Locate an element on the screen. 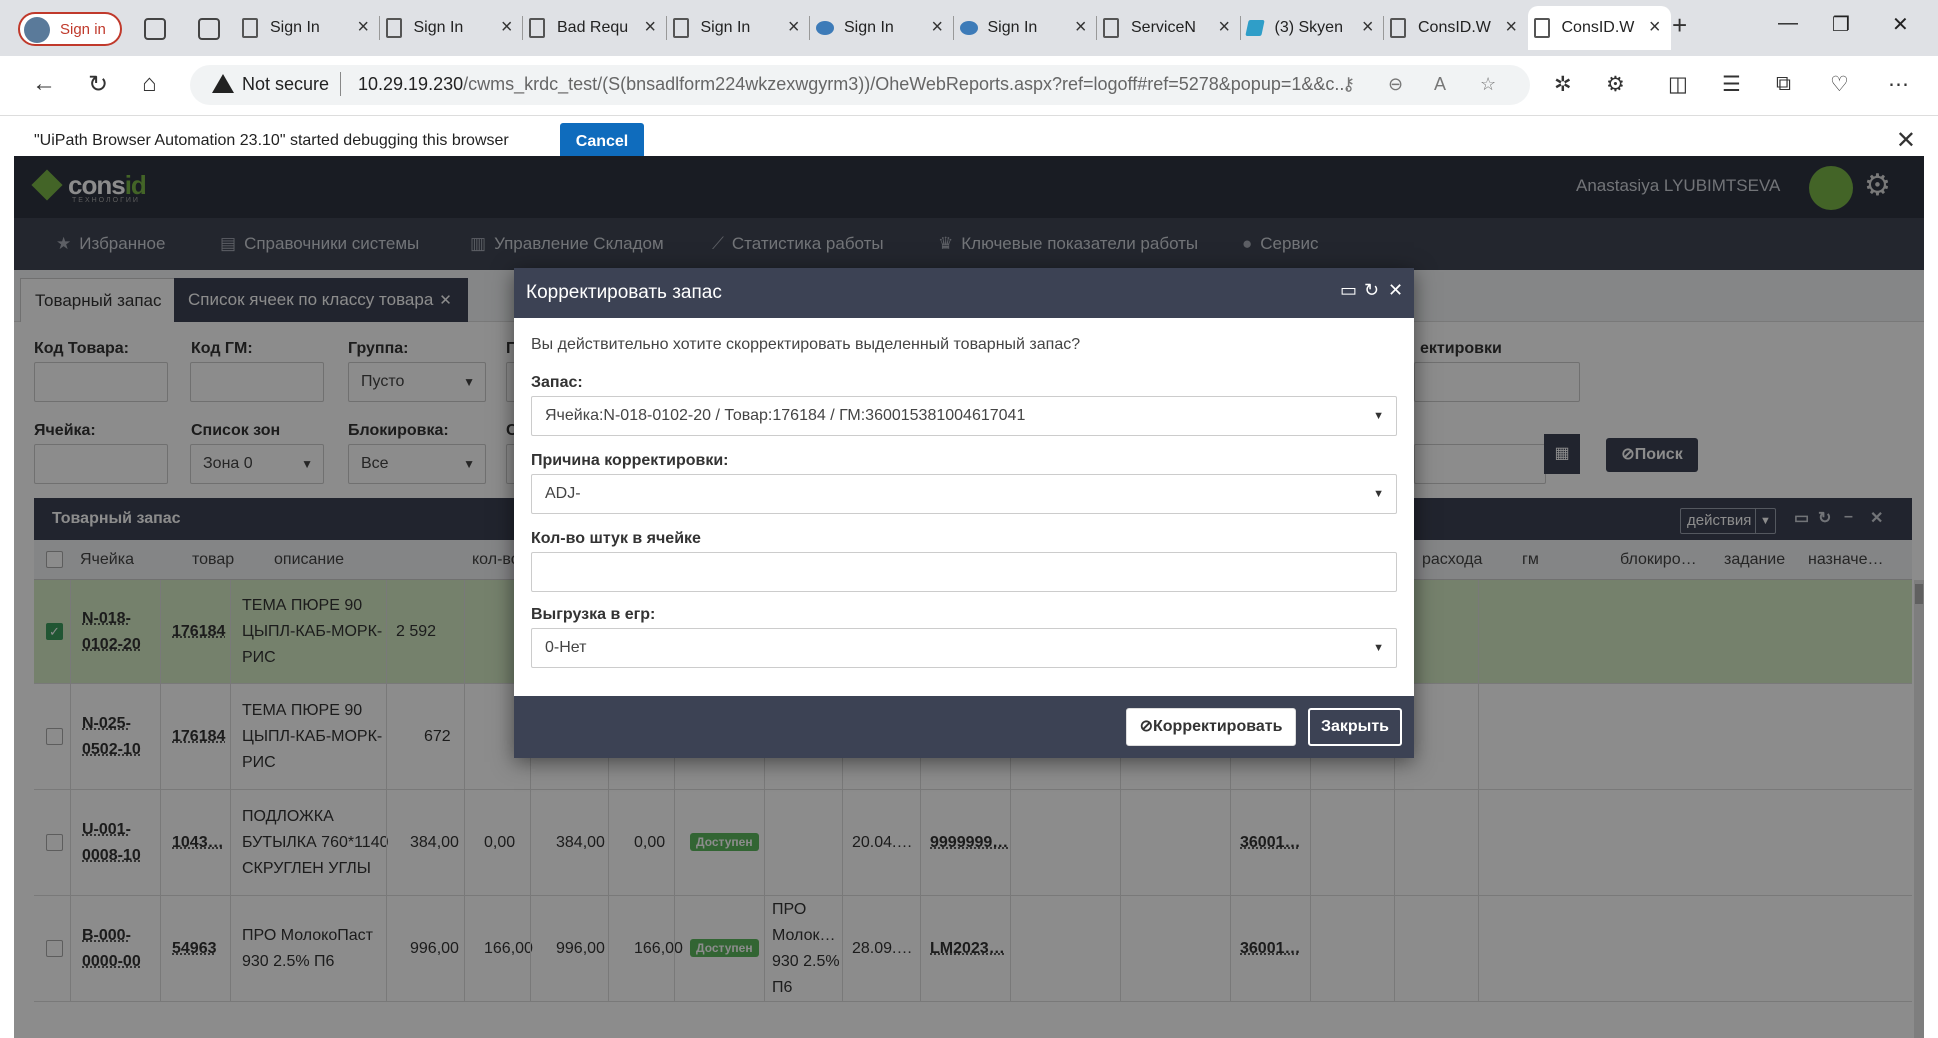 The height and width of the screenshot is (1038, 1938). back-icon: ← is located at coordinates (44, 84).